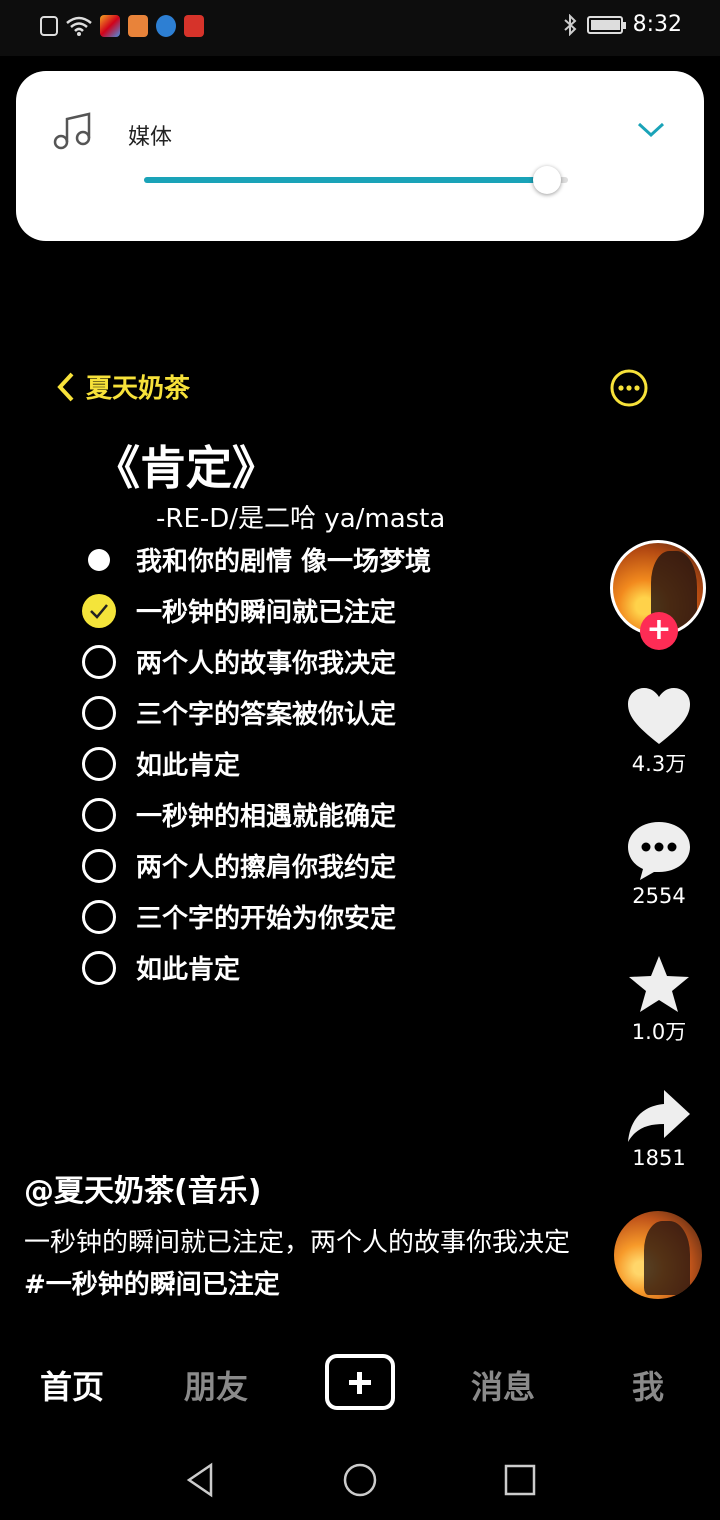 The height and width of the screenshot is (1520, 720). Describe the element at coordinates (659, 1116) in the screenshot. I see `share-arrow-icon` at that location.